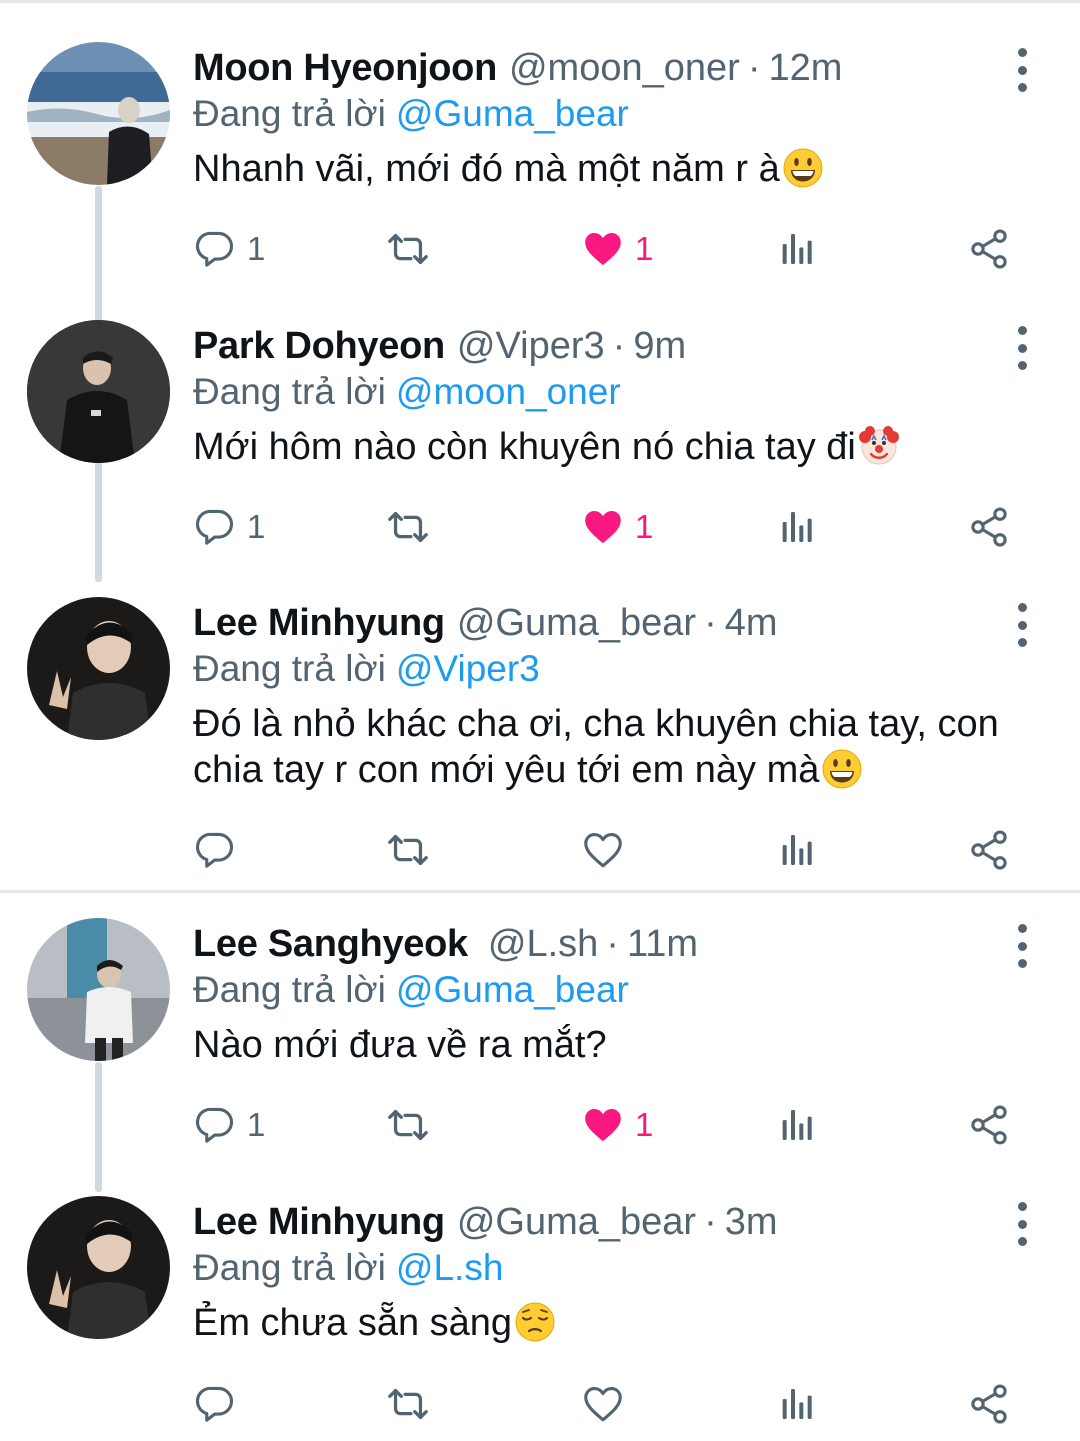  I want to click on grinning-face-emoji, so click(842, 769).